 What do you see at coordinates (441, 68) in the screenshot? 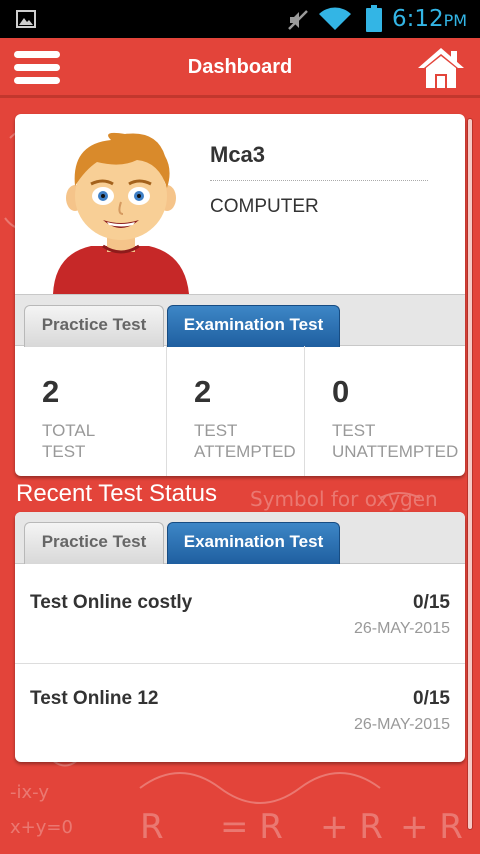
I see `home-icon` at bounding box center [441, 68].